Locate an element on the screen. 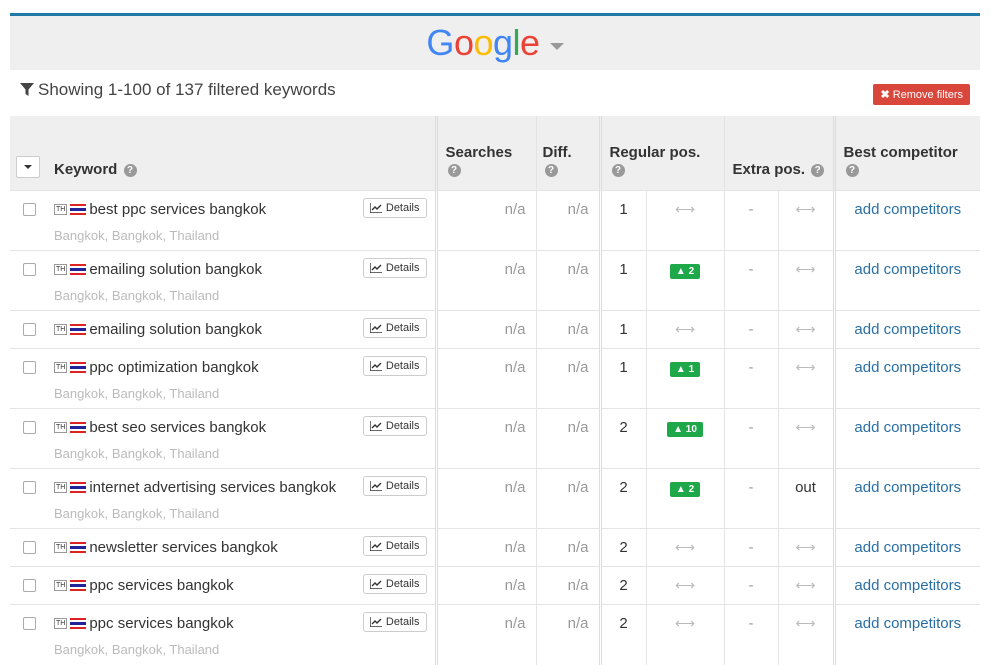 This screenshot has width=991, height=665. searches-header: Searches ? is located at coordinates (485, 153).